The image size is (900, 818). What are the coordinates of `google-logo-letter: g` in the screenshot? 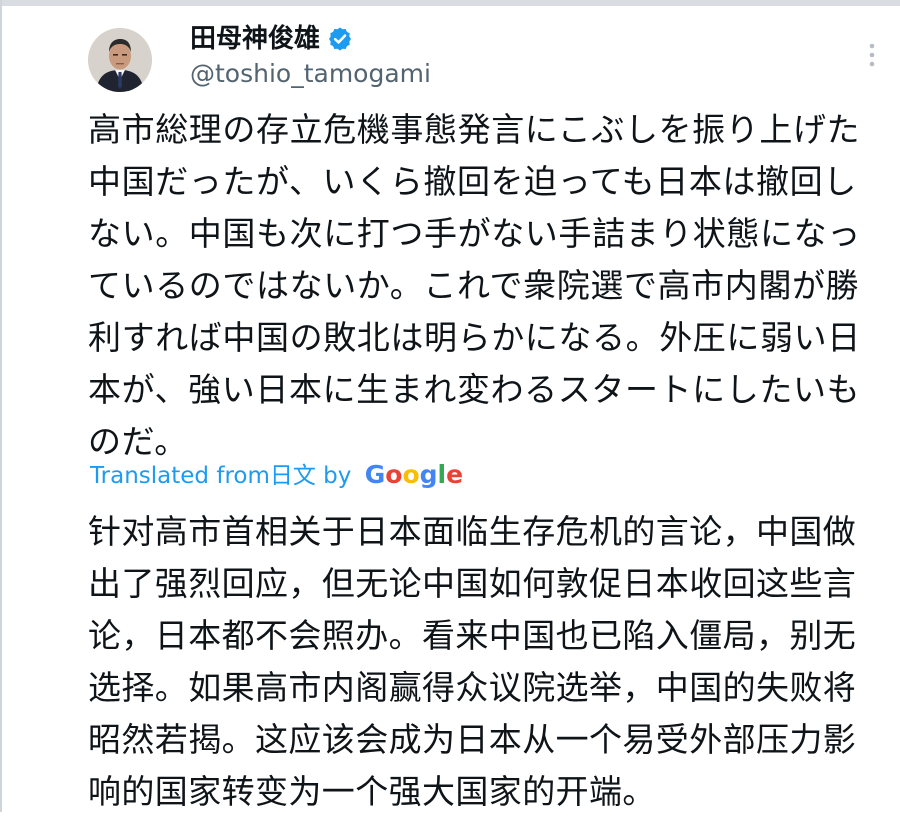 It's located at (428, 474).